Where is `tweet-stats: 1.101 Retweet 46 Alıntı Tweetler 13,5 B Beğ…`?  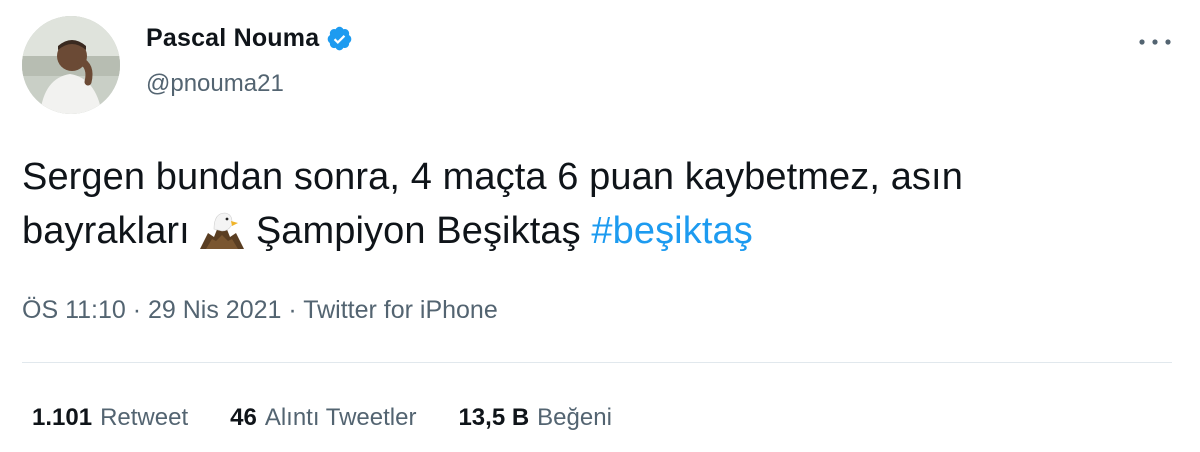 tweet-stats: 1.101 Retweet 46 Alıntı Tweetler 13,5 B Beğ… is located at coordinates (343, 418).